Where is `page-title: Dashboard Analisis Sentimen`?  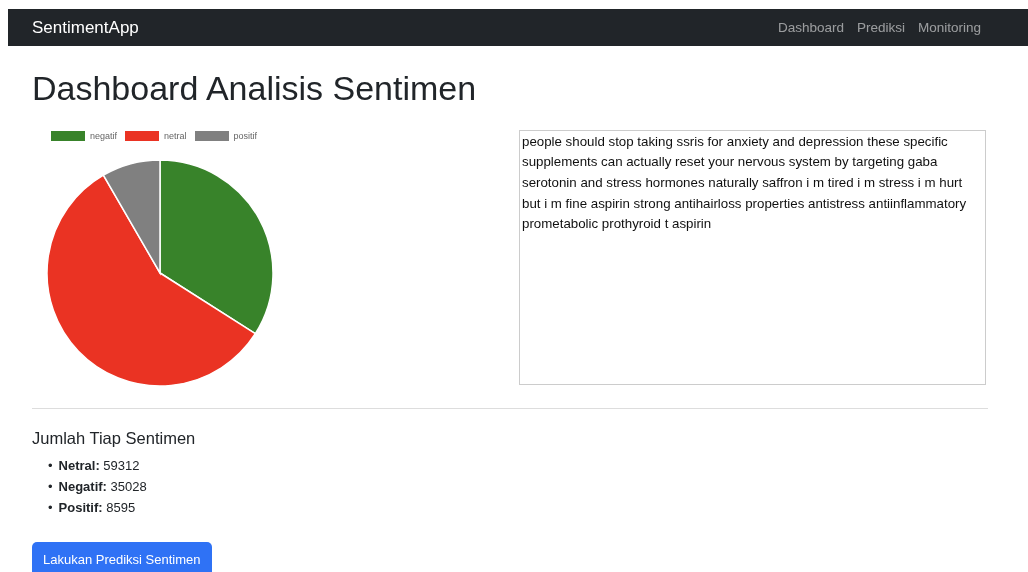
page-title: Dashboard Analisis Sentimen is located at coordinates (255, 88).